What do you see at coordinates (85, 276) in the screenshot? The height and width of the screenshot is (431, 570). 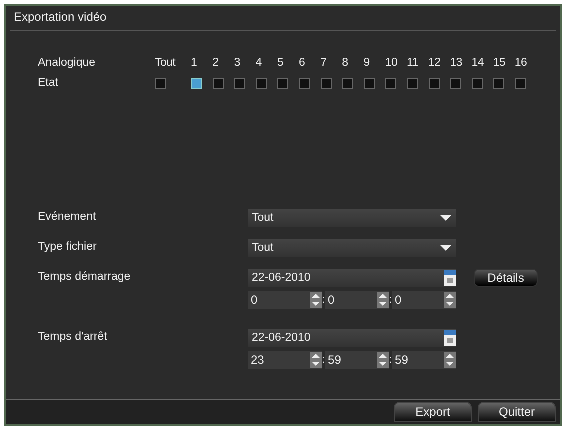 I see `field-label: Temps démarrage` at bounding box center [85, 276].